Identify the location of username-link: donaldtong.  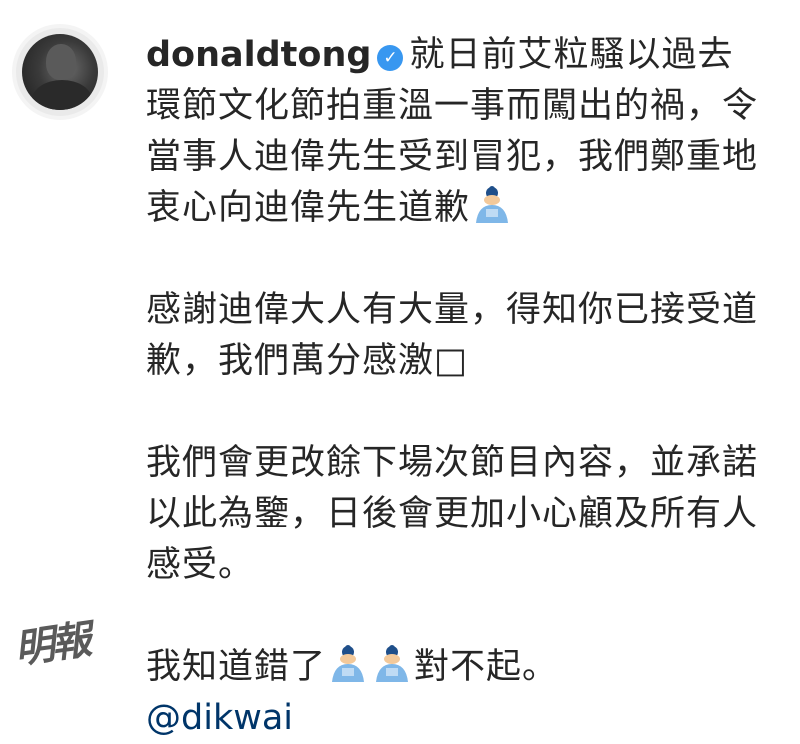
(258, 55).